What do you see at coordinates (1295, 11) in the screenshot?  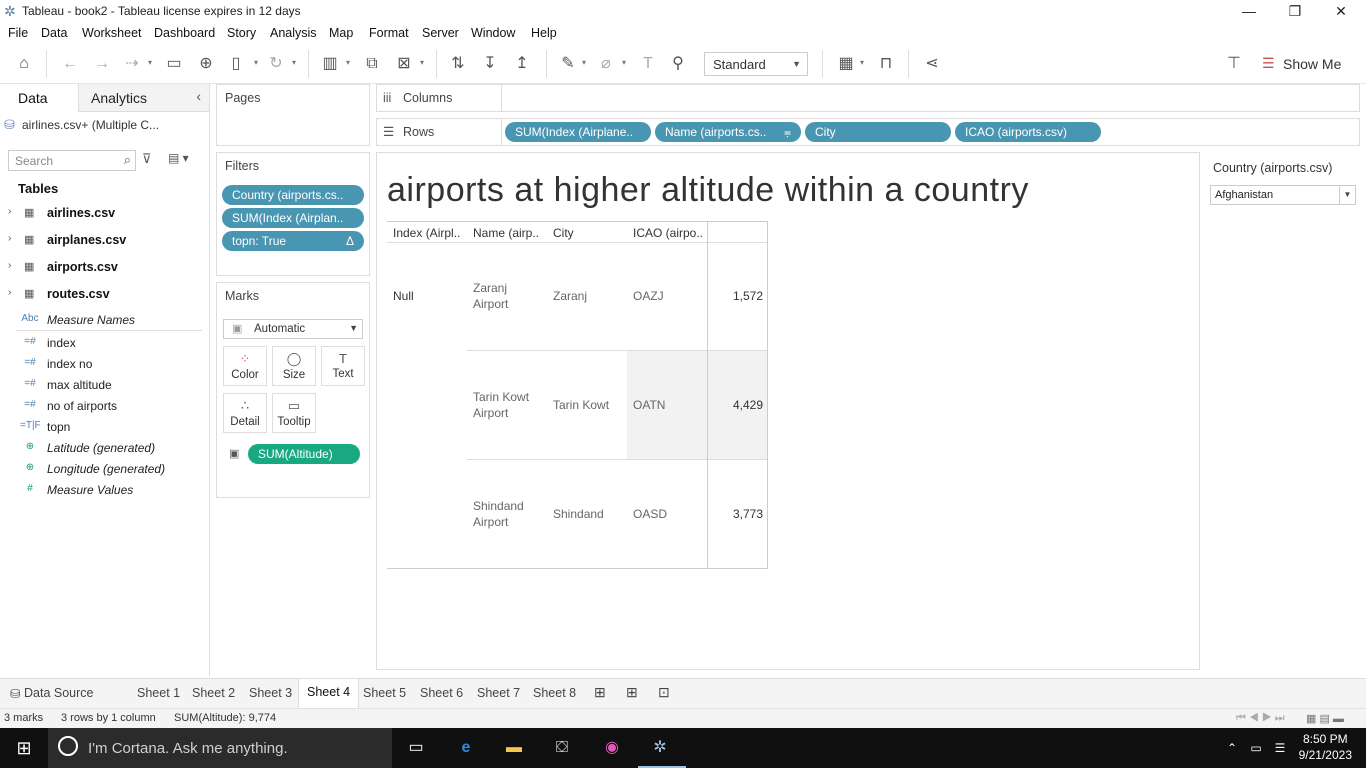 I see `restore-button: ❐` at bounding box center [1295, 11].